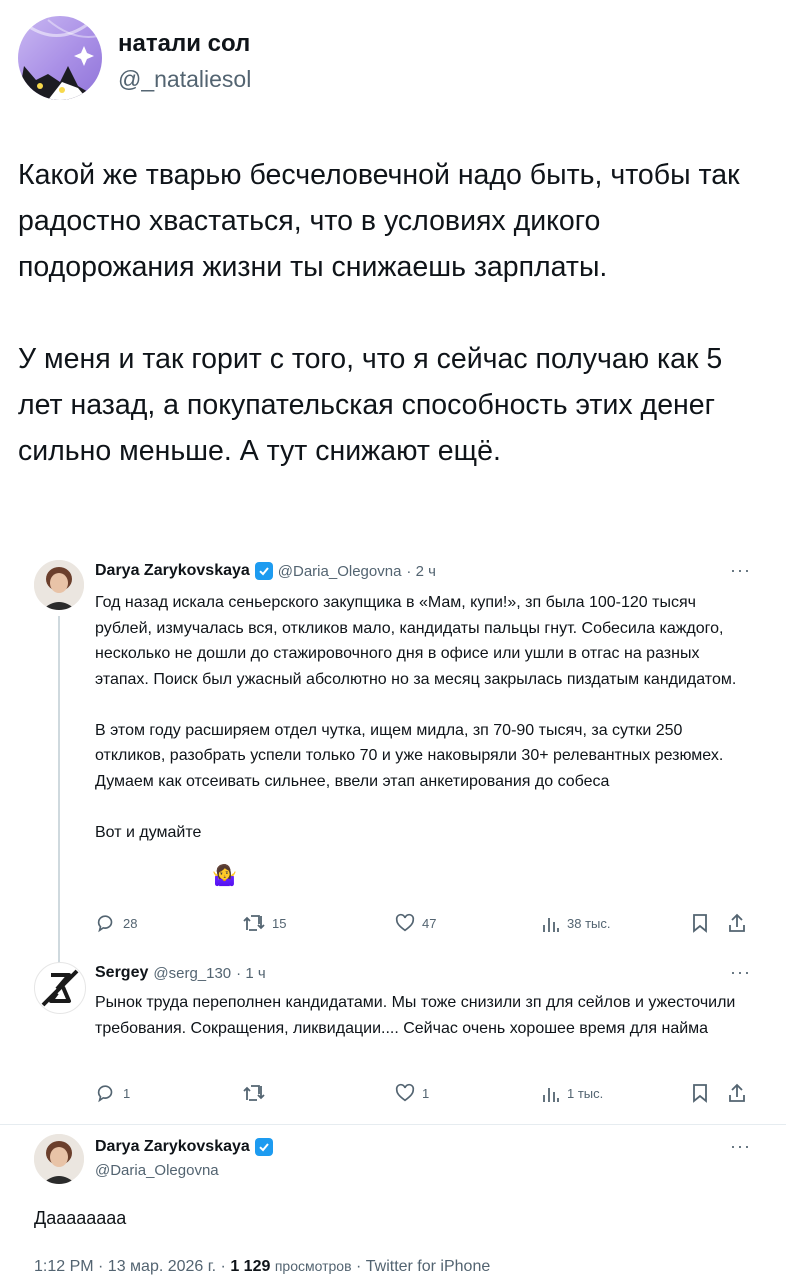  I want to click on tweet1-share-icon, so click(737, 925).